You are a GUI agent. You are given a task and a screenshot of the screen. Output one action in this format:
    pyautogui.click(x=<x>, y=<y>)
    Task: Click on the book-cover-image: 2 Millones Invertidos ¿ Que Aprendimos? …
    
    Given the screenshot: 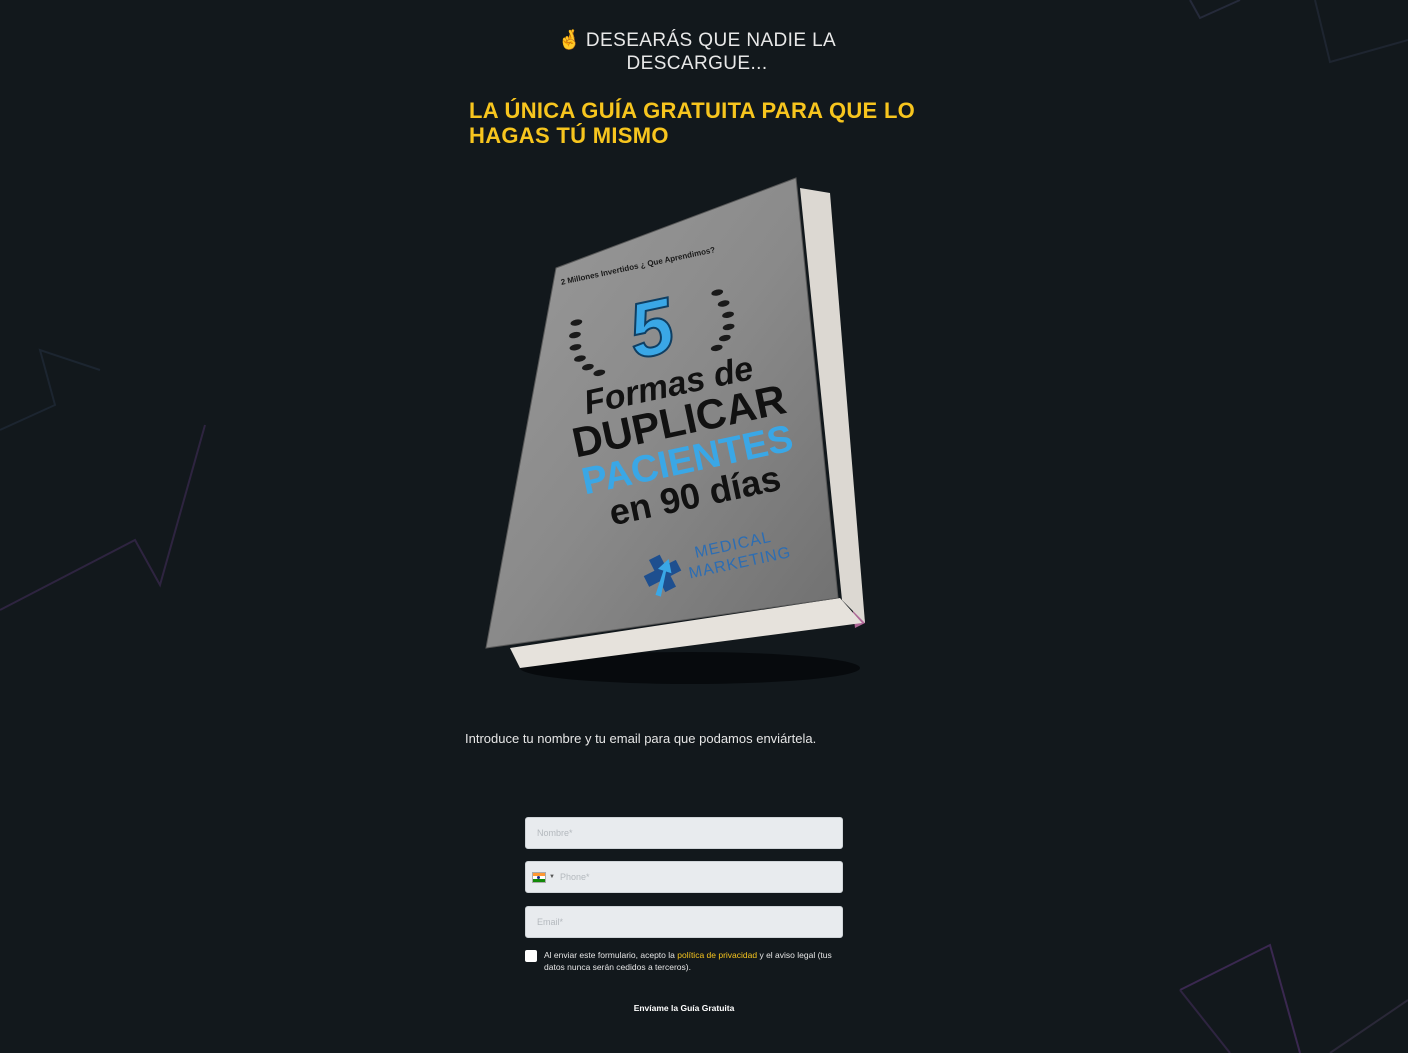 What is the action you would take?
    pyautogui.click(x=675, y=433)
    